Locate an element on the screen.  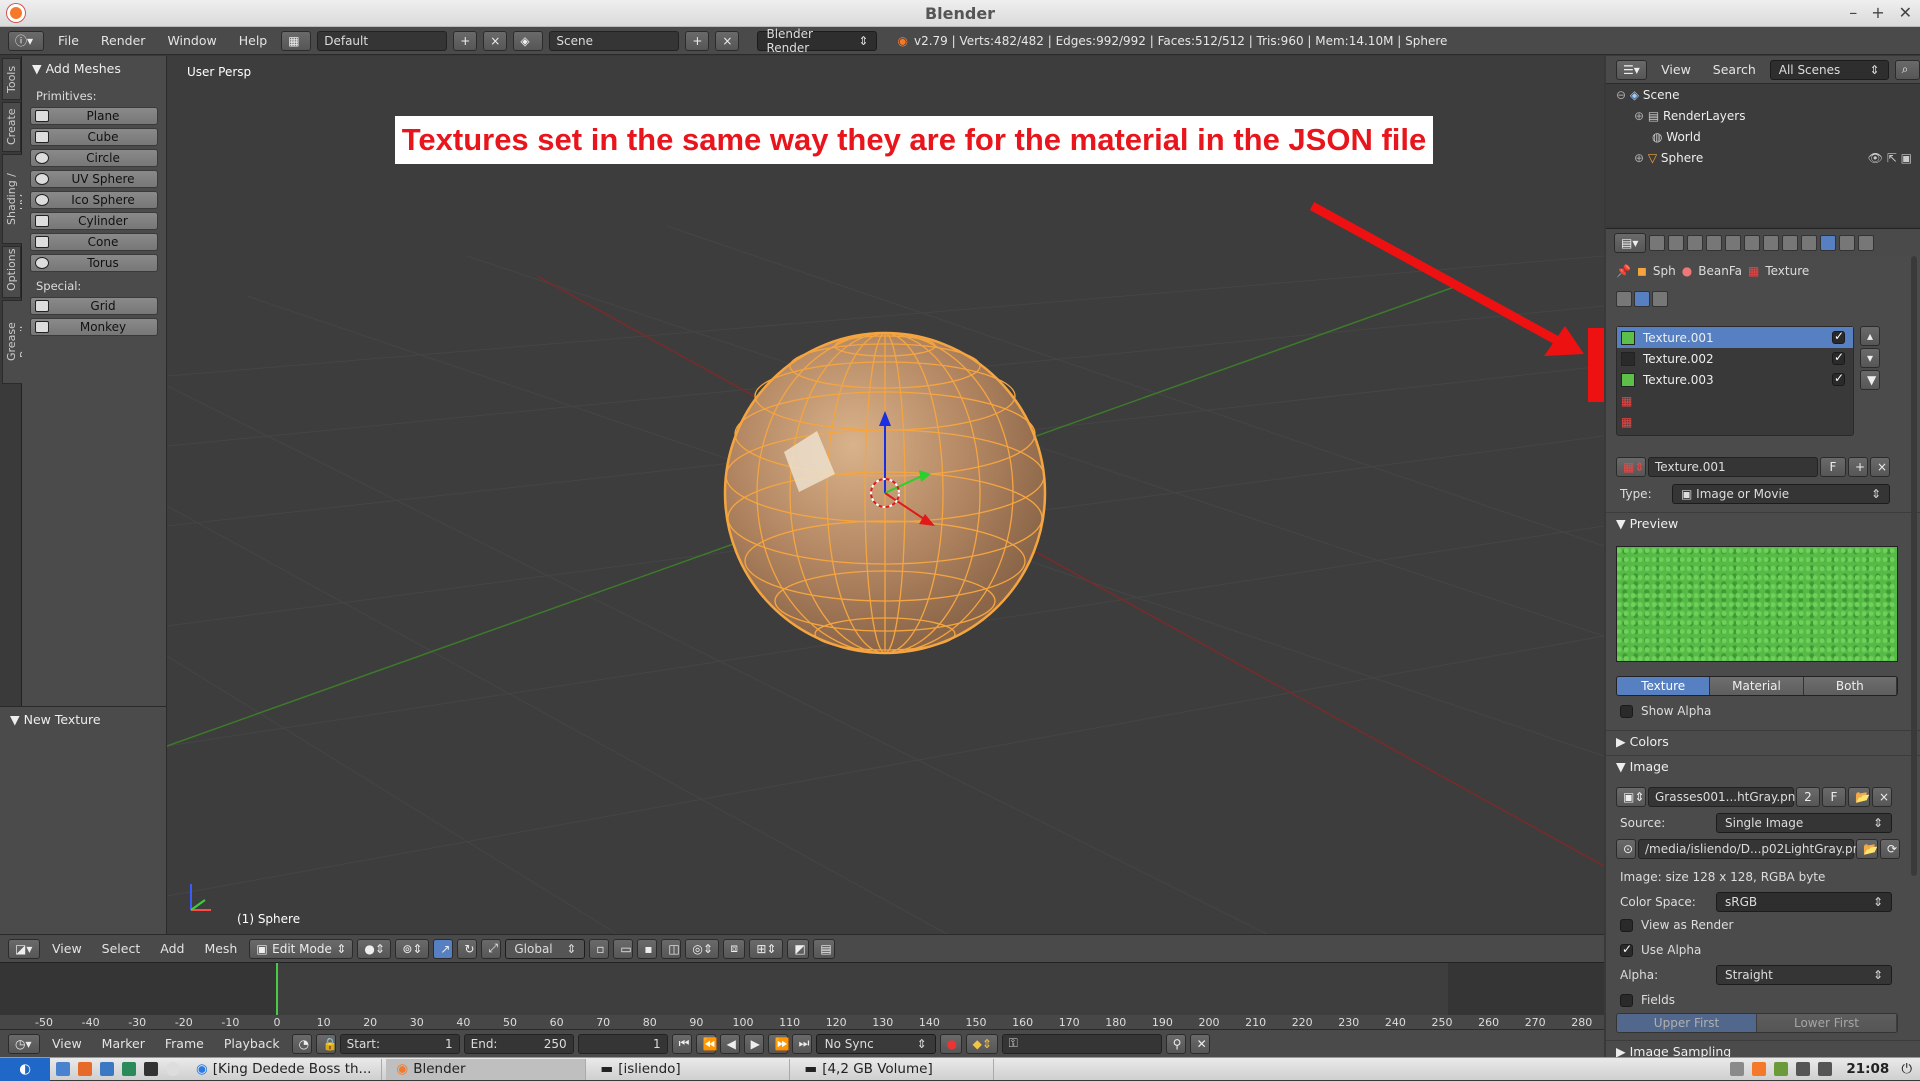
texture-name-field: Texture.001 is located at coordinates (1733, 467).